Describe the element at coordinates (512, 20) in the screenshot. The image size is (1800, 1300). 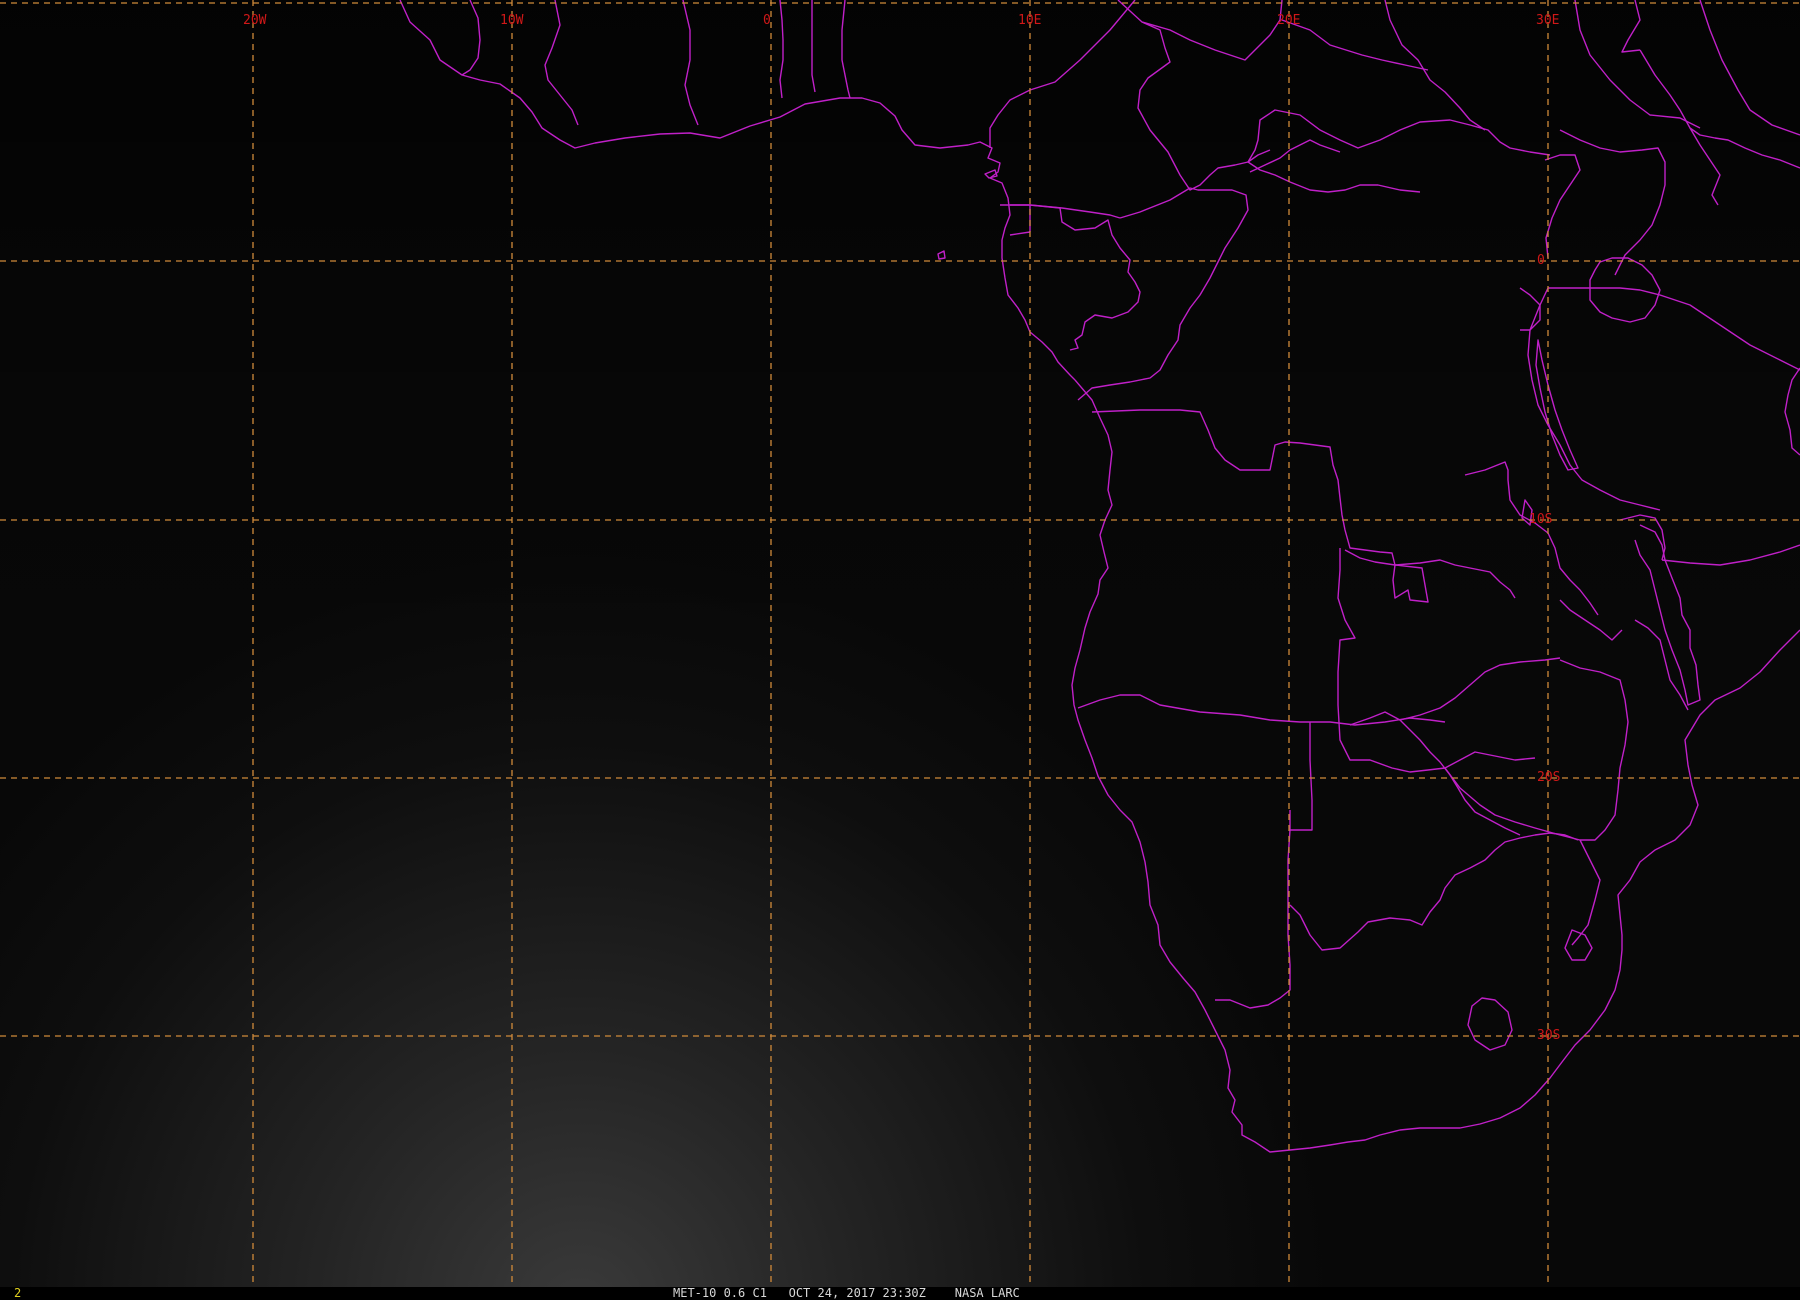
I see `longitude-label: 10W` at that location.